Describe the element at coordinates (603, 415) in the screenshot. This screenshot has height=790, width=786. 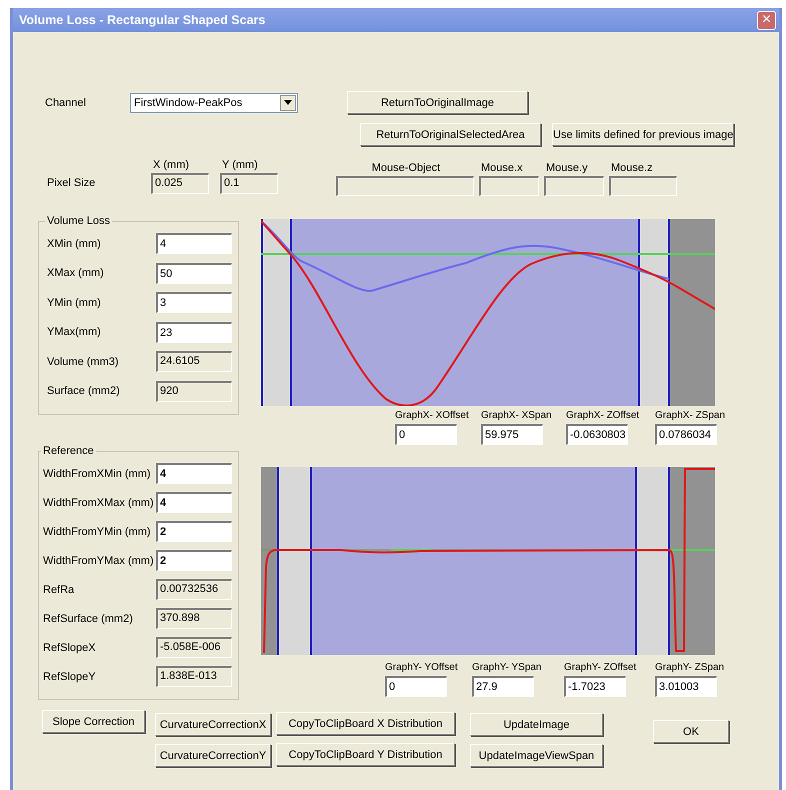
I see `field-label: GraphX- ZOffset` at that location.